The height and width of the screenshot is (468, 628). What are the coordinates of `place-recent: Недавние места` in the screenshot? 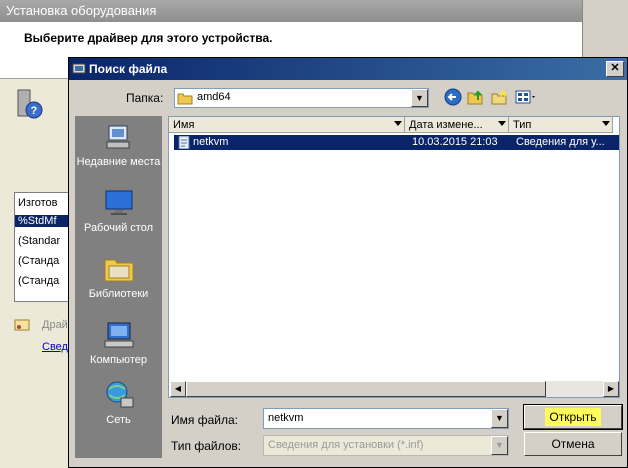 It's located at (118, 145).